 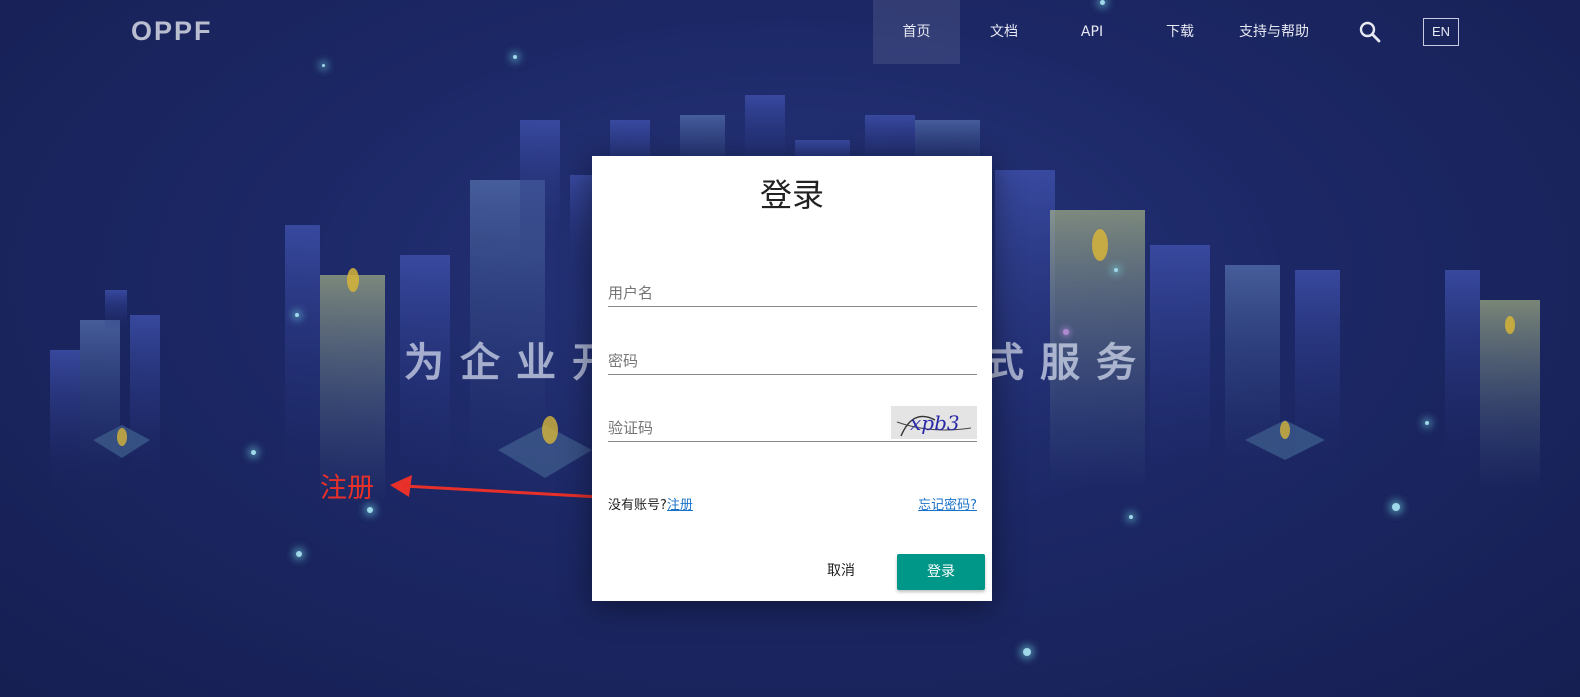 I want to click on nav-item-api: API, so click(x=1092, y=32).